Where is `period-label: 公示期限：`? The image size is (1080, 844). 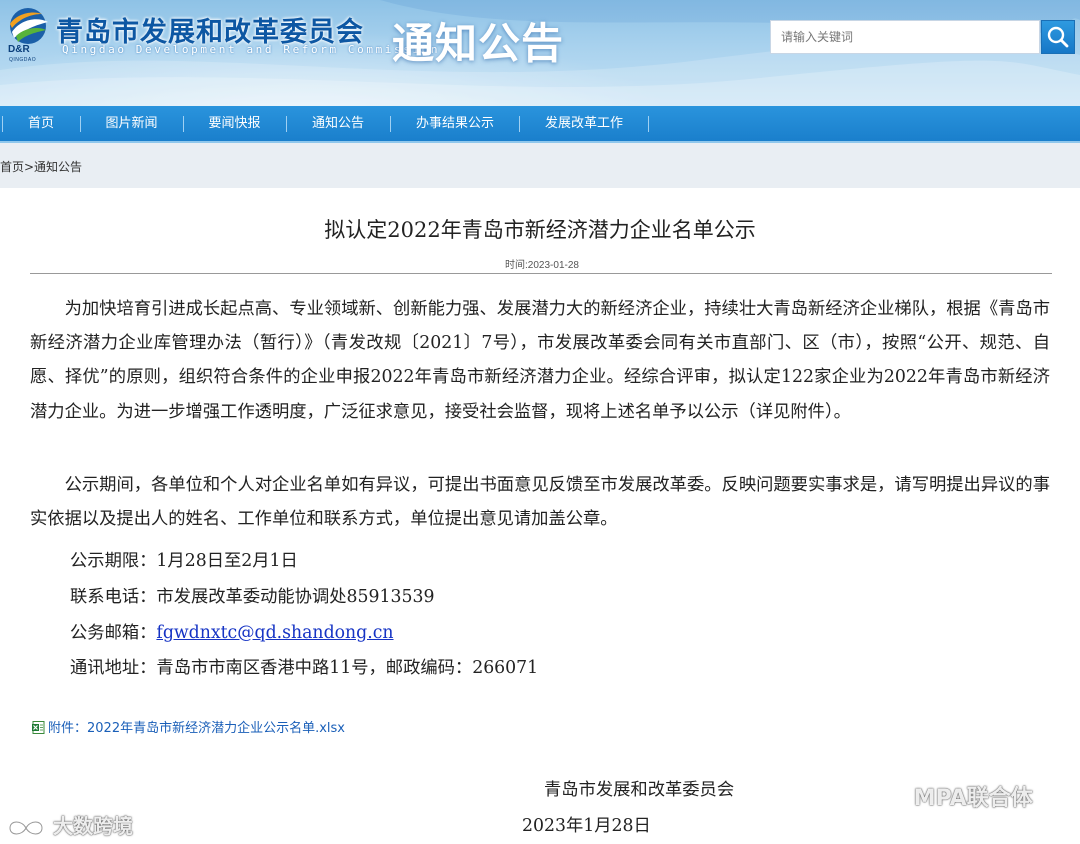 period-label: 公示期限： is located at coordinates (113, 561).